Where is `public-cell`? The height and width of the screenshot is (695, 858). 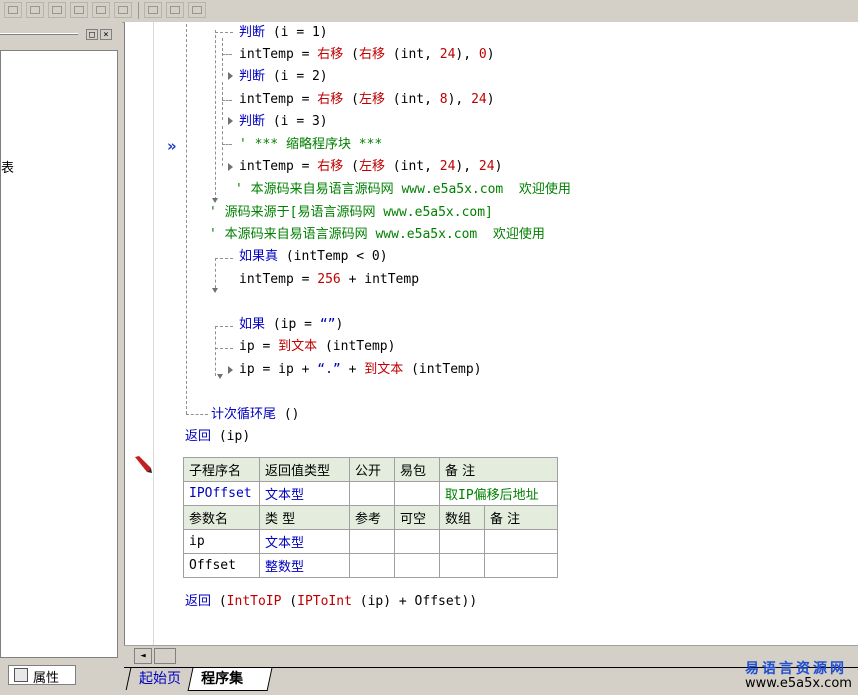 public-cell is located at coordinates (372, 493).